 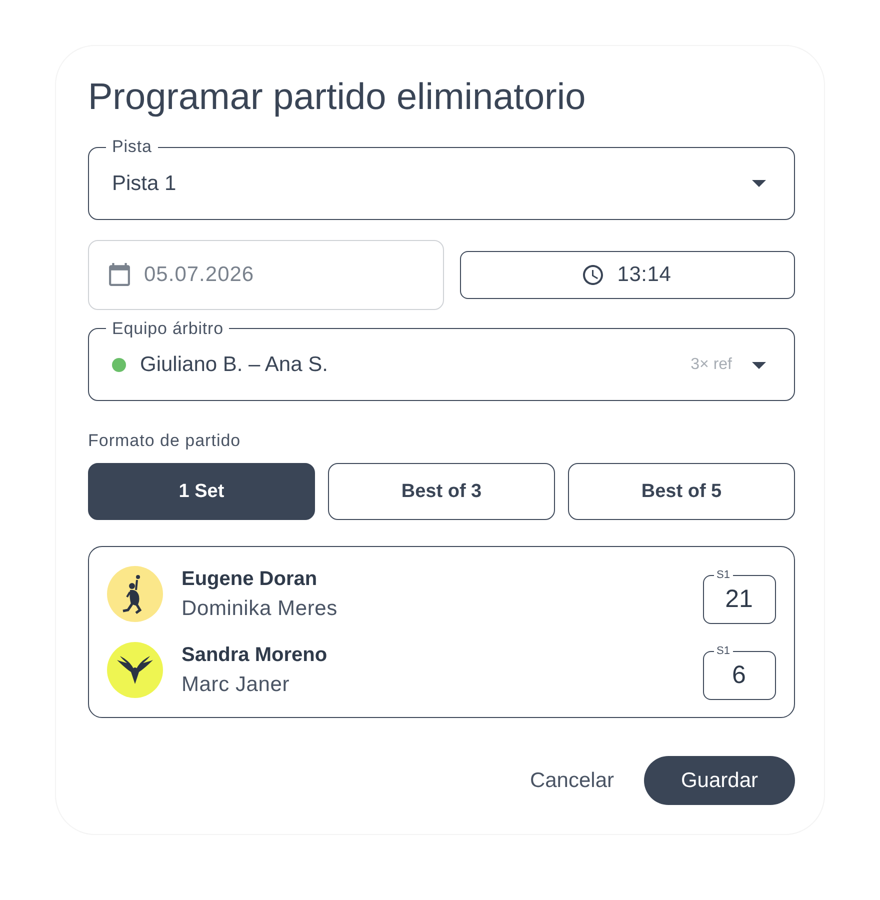 What do you see at coordinates (441, 360) in the screenshot?
I see `referee-select: Equipo árbitro Giuliano B. – Ana S. 3× ref` at bounding box center [441, 360].